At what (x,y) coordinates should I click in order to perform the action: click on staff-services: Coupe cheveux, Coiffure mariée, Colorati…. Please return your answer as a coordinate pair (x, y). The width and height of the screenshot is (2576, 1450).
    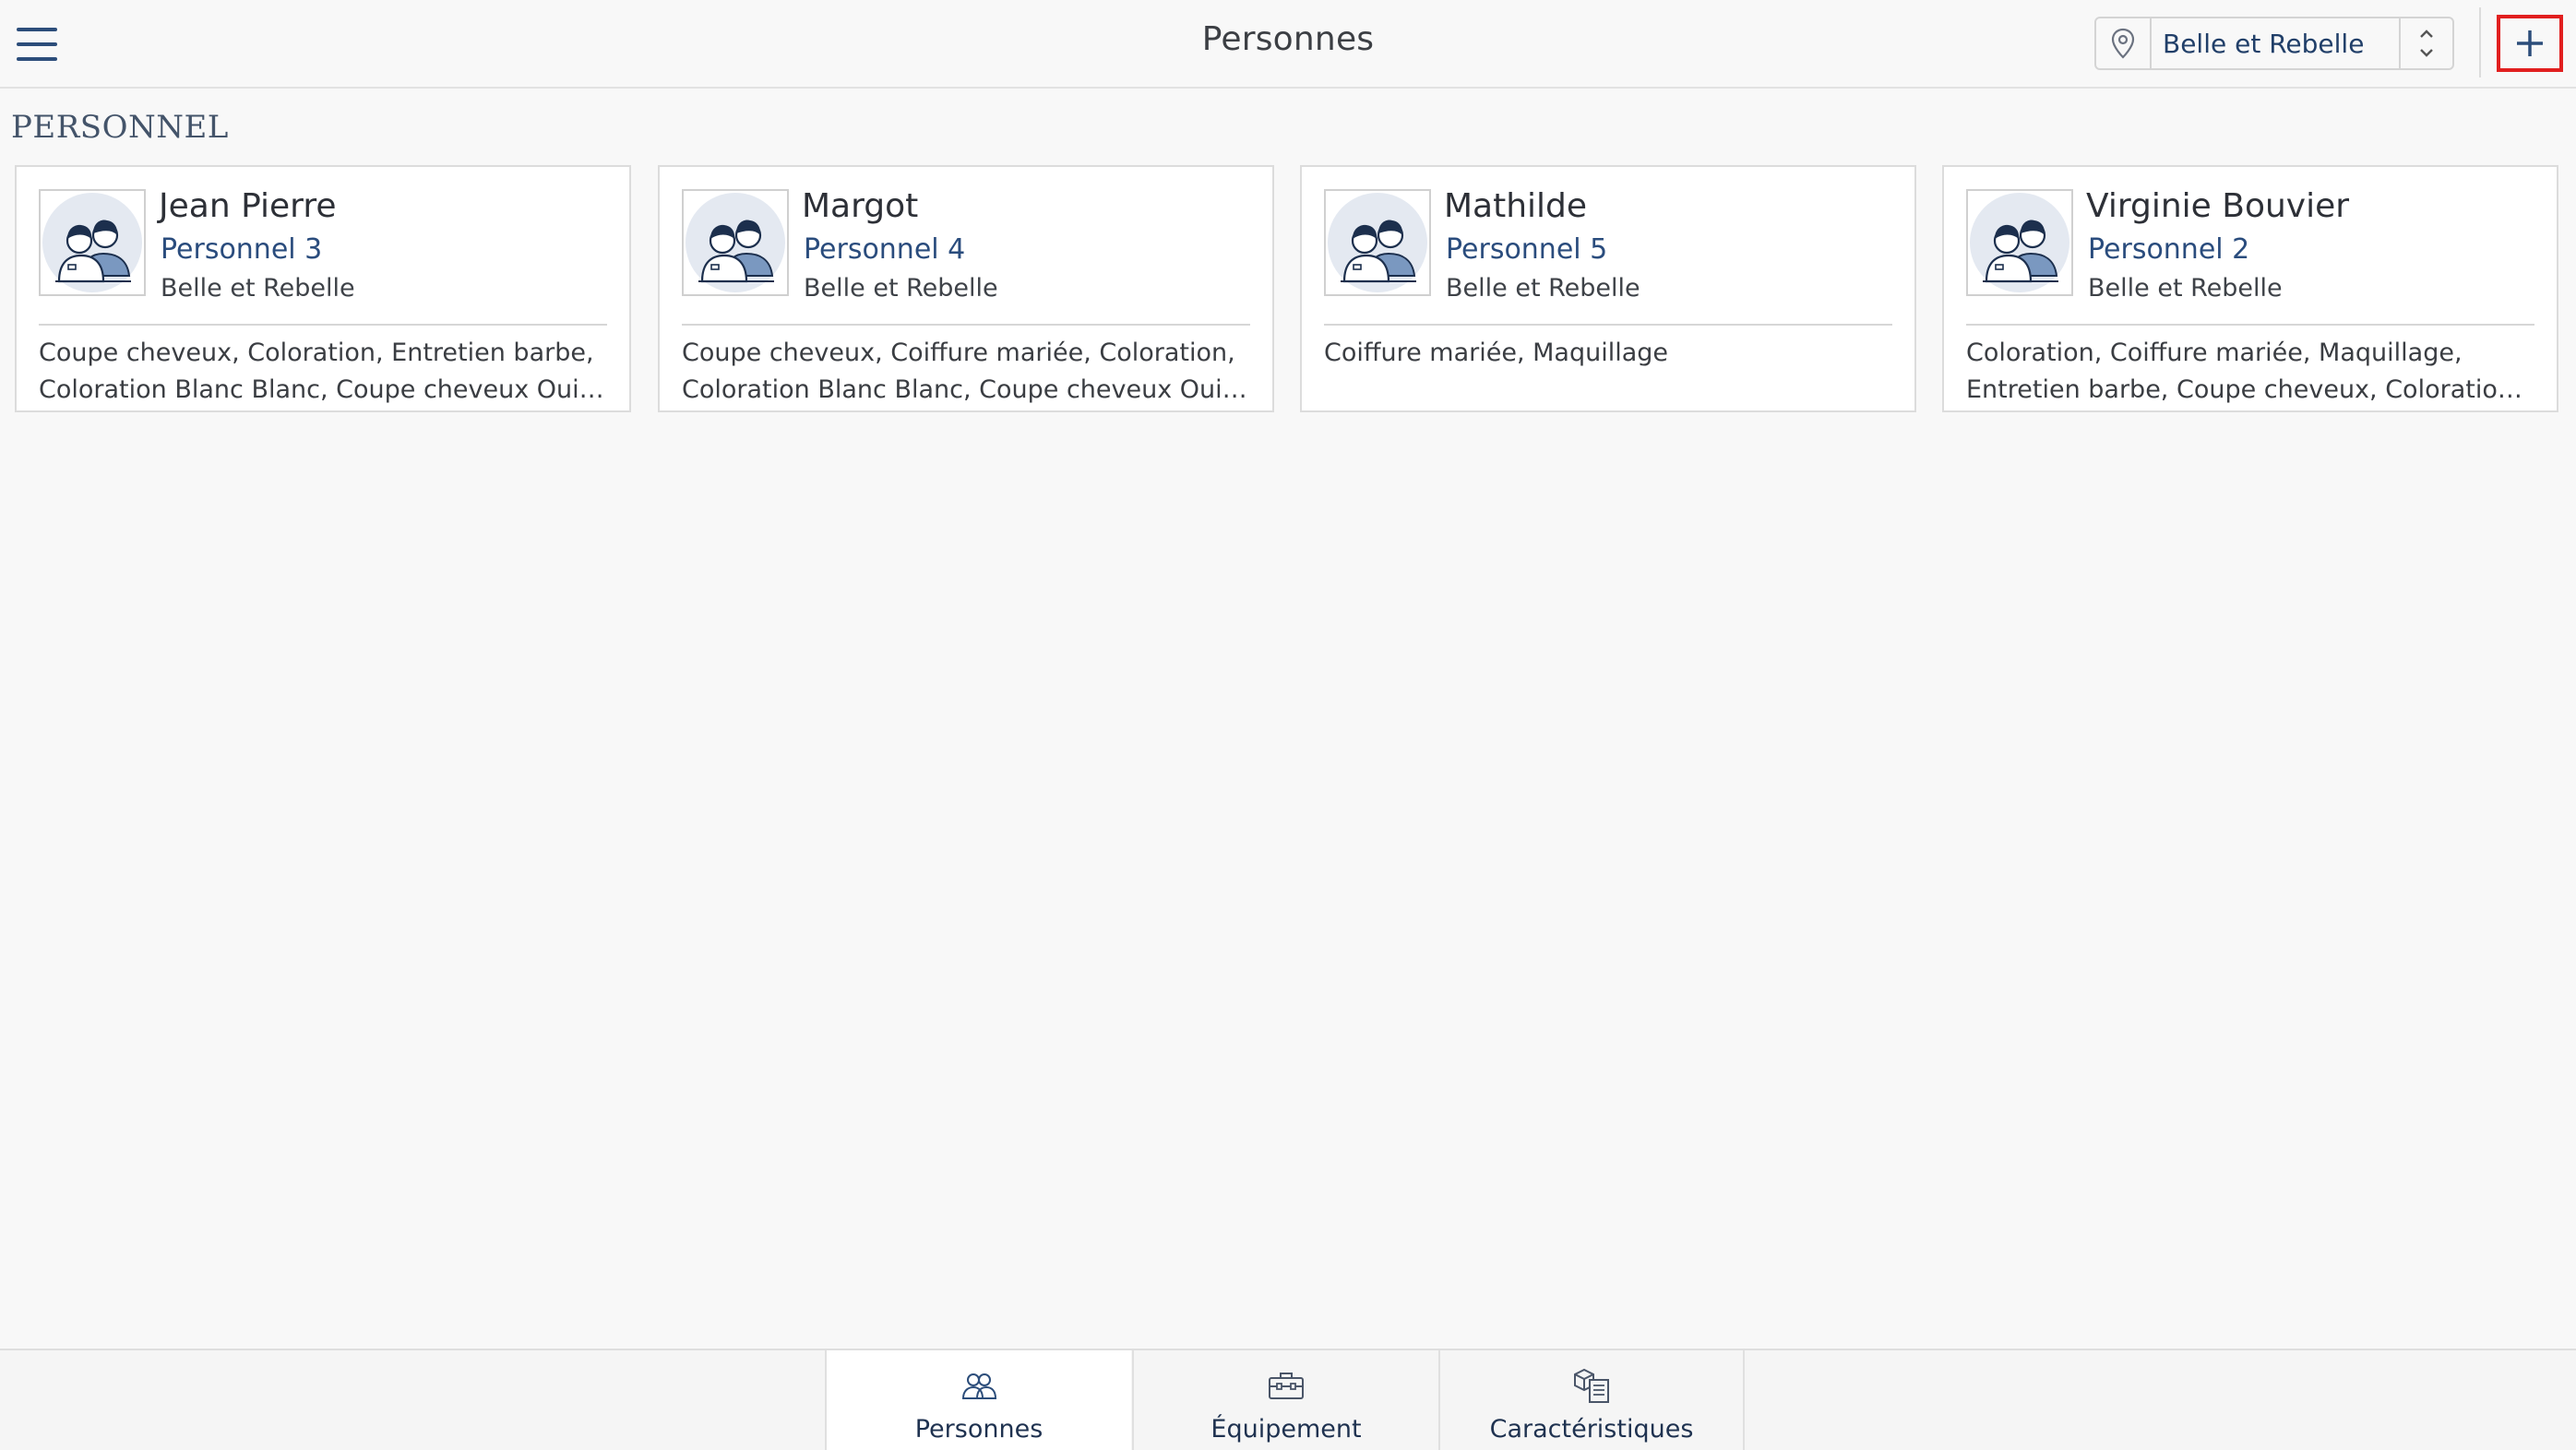
    Looking at the image, I should click on (958, 371).